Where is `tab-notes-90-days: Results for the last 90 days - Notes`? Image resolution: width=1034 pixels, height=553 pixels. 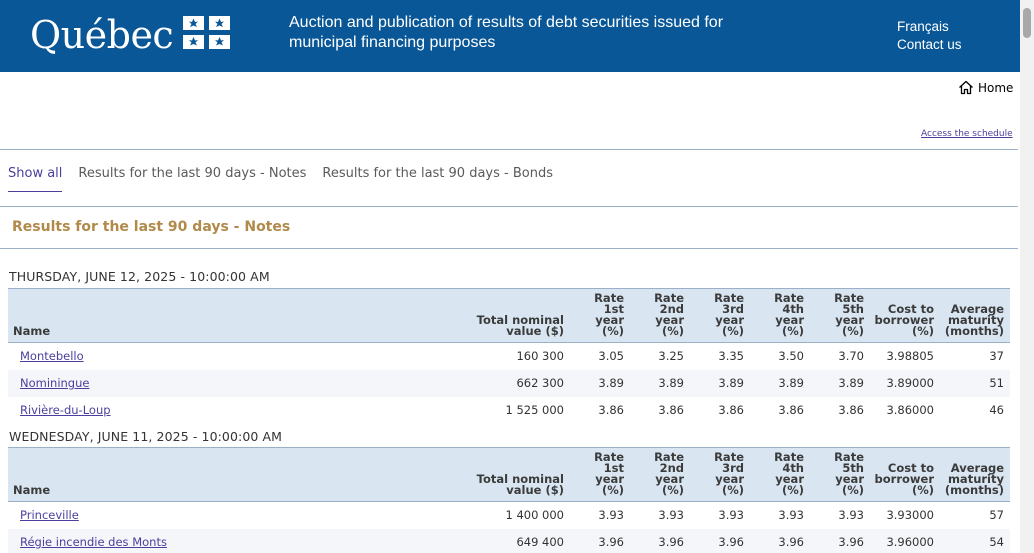 tab-notes-90-days: Results for the last 90 days - Notes is located at coordinates (192, 179).